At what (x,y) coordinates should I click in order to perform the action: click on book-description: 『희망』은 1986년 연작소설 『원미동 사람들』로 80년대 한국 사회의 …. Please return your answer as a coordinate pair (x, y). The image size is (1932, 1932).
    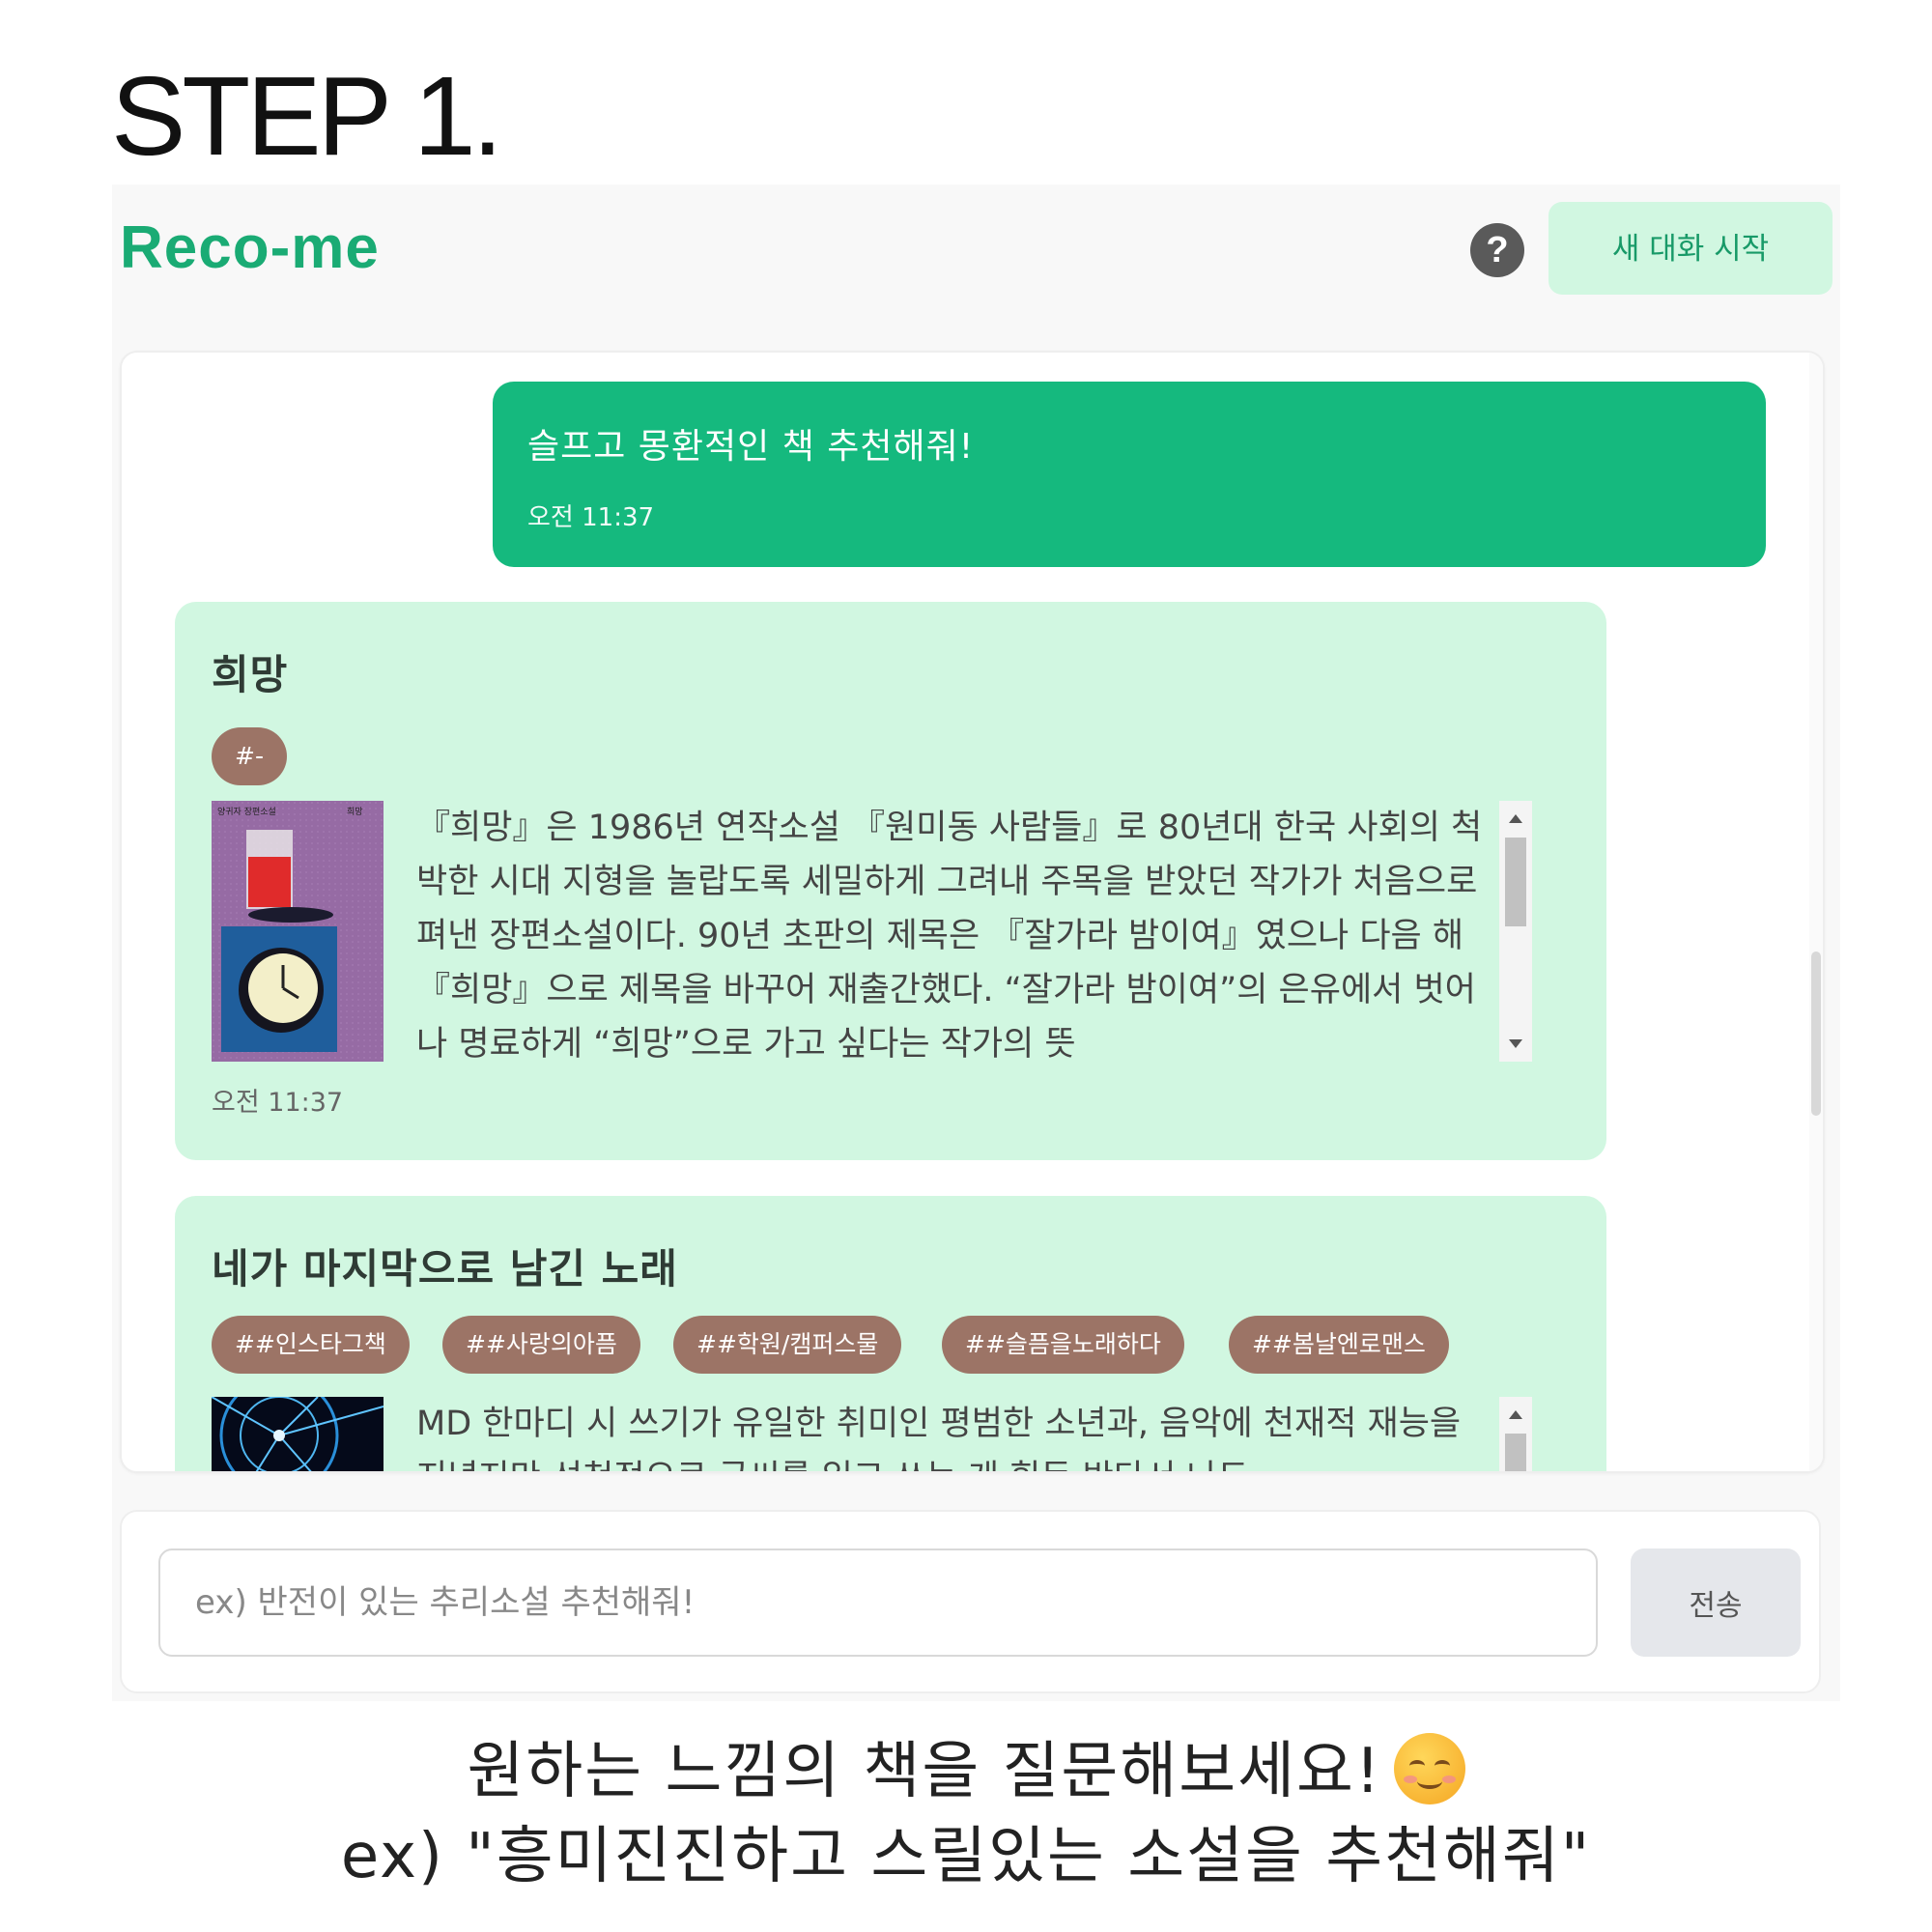
    Looking at the image, I should click on (949, 935).